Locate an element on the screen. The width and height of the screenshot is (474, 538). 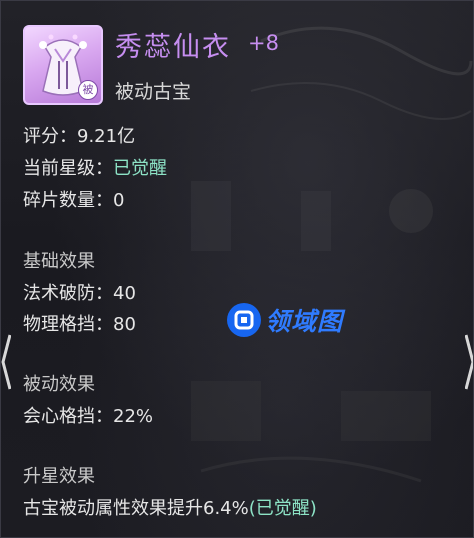
passive-badge: 被 is located at coordinates (88, 90).